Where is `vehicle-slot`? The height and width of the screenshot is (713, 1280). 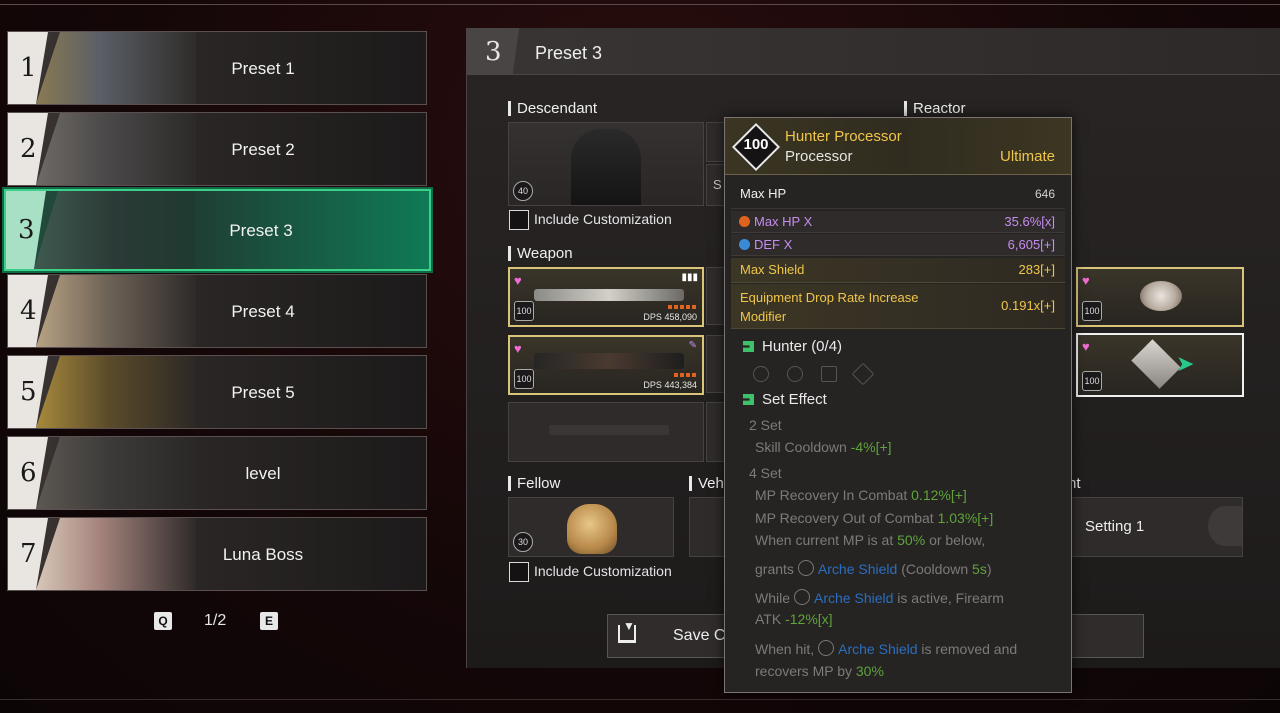
vehicle-slot is located at coordinates (708, 527).